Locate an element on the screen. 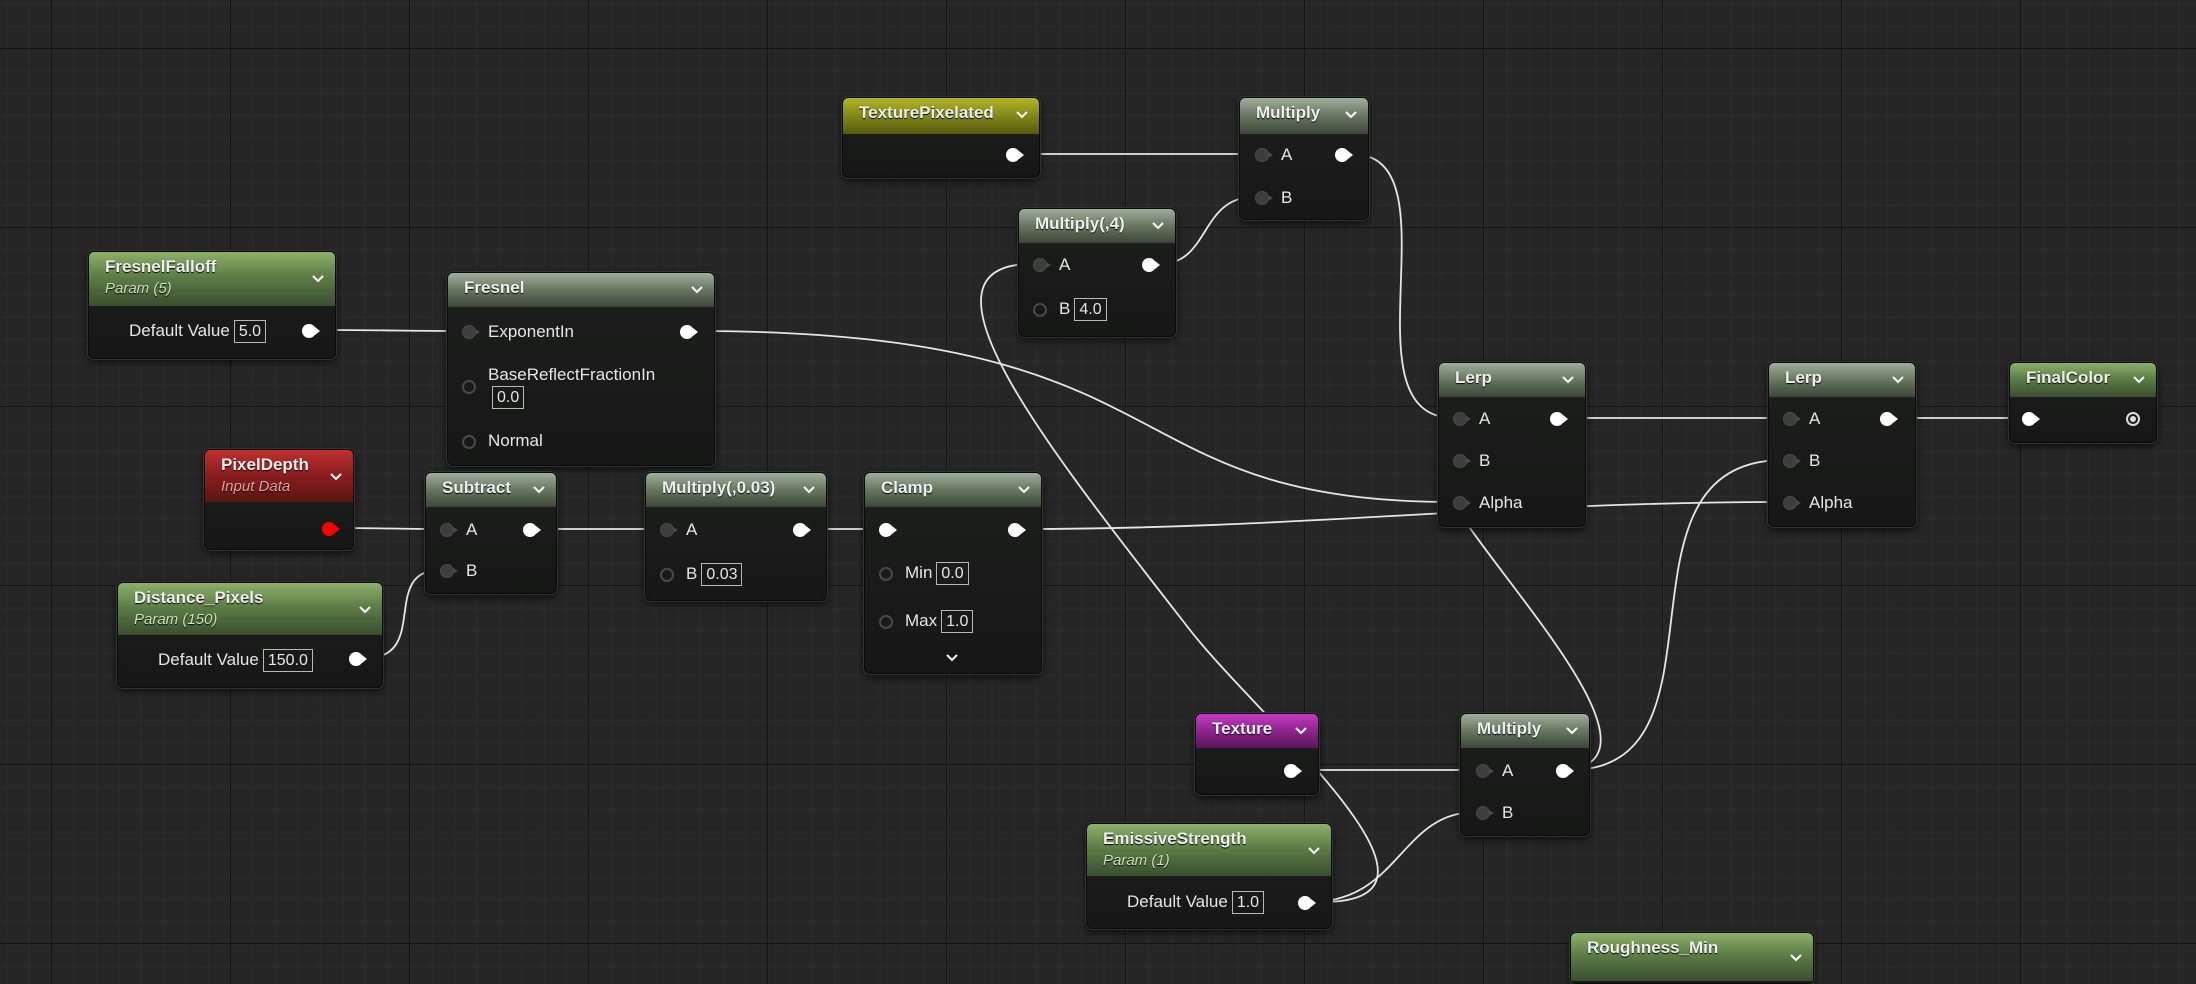 This screenshot has height=984, width=2196. node-pixel-depth: PixelDepth Input Data is located at coordinates (279, 499).